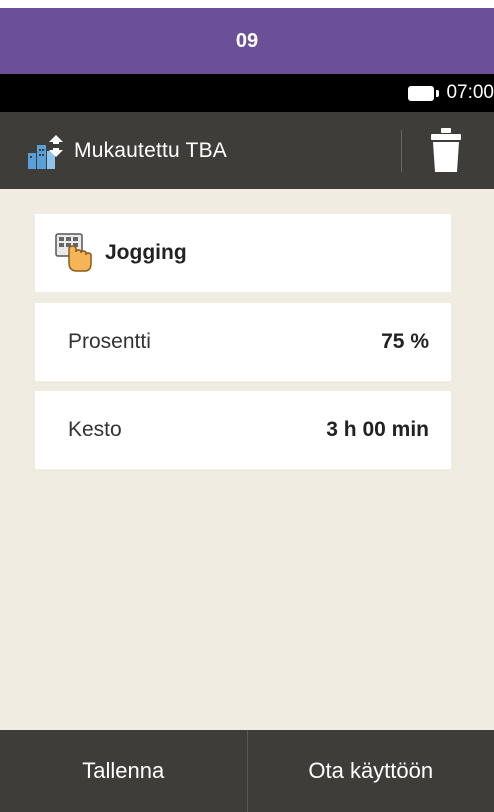  What do you see at coordinates (95, 429) in the screenshot?
I see `duration-label: Kesto` at bounding box center [95, 429].